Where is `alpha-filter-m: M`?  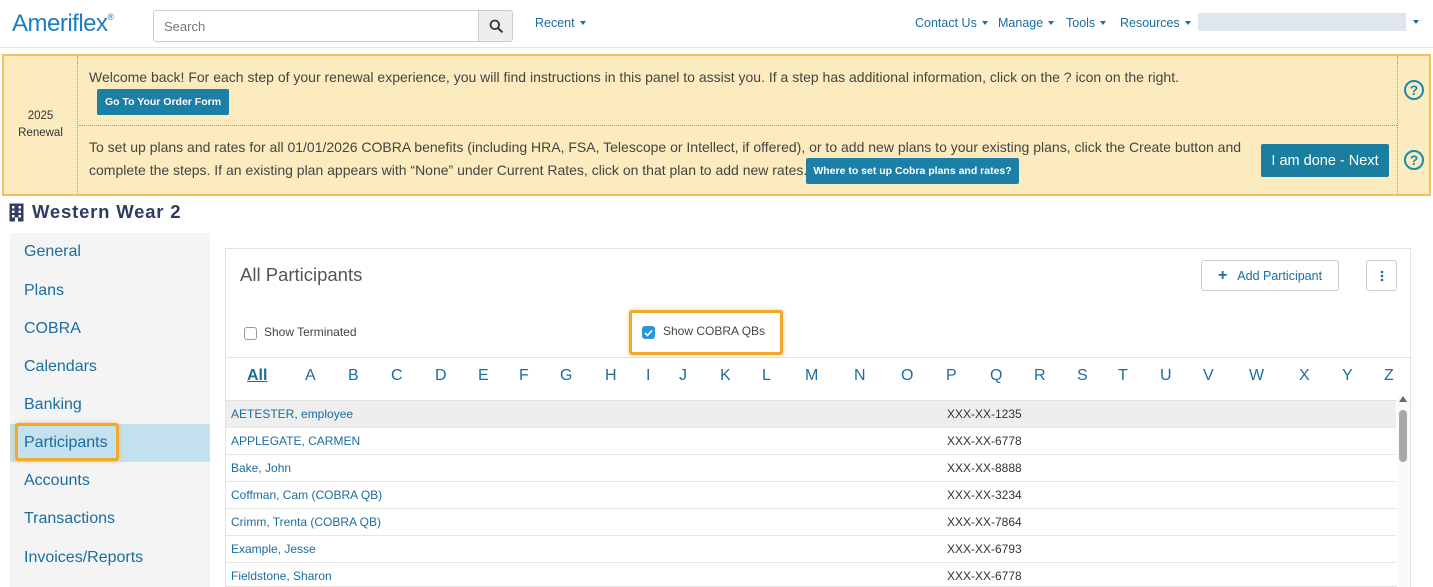
alpha-filter-m: M is located at coordinates (811, 376).